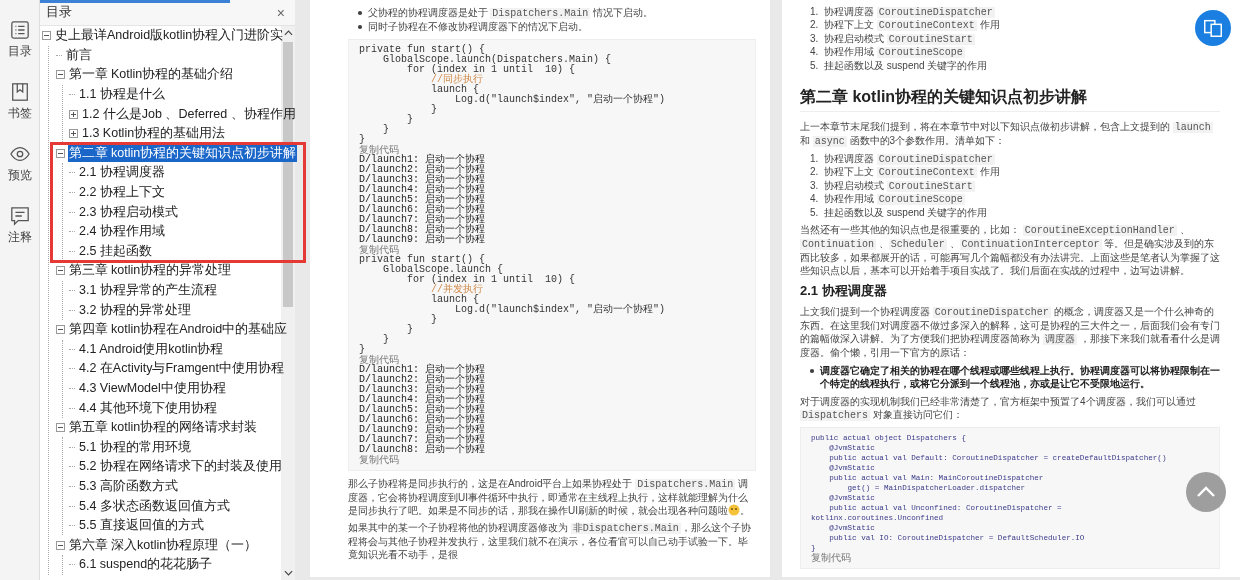  What do you see at coordinates (154, 506) in the screenshot?
I see `tree-item: 5.4 多状态函数返回值方式` at bounding box center [154, 506].